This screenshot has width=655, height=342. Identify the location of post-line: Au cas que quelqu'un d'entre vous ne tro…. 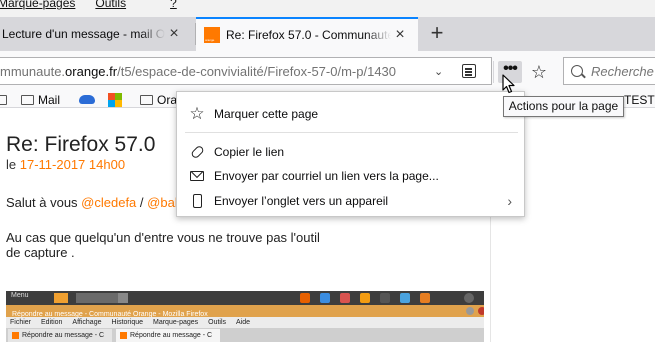
(163, 237).